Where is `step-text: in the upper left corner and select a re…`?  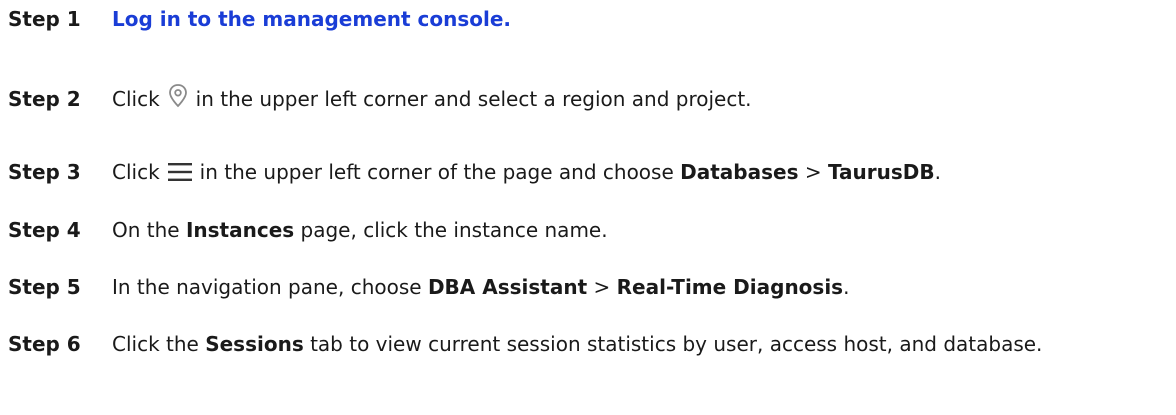 step-text: in the upper left corner and select a re… is located at coordinates (473, 99).